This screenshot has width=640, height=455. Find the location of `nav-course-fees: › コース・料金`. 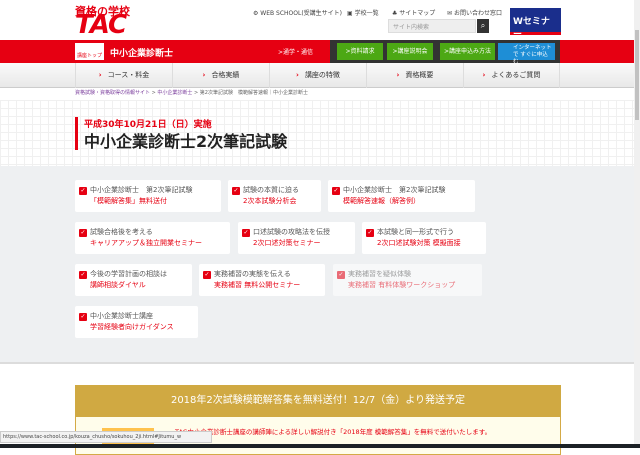

nav-course-fees: › コース・料金 is located at coordinates (123, 75).